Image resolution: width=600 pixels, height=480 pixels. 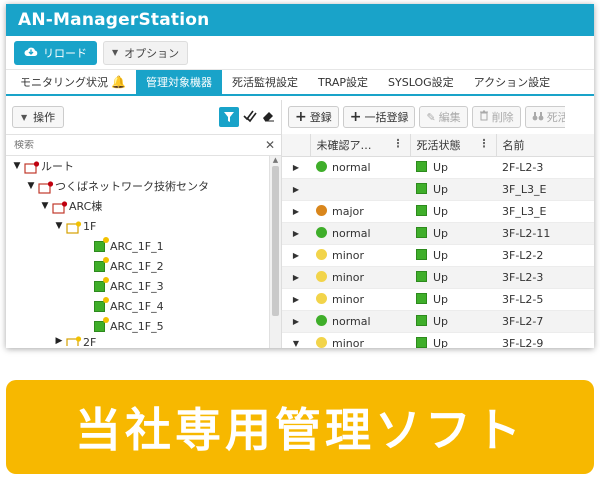 What do you see at coordinates (544, 117) in the screenshot?
I see `alive-check-button: 死活` at bounding box center [544, 117].